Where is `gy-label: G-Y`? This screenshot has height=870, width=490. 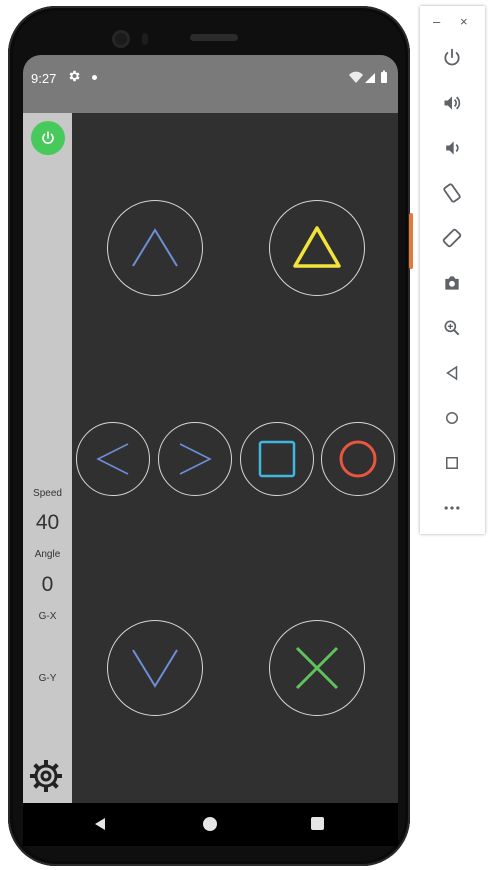 gy-label: G-Y is located at coordinates (47, 678).